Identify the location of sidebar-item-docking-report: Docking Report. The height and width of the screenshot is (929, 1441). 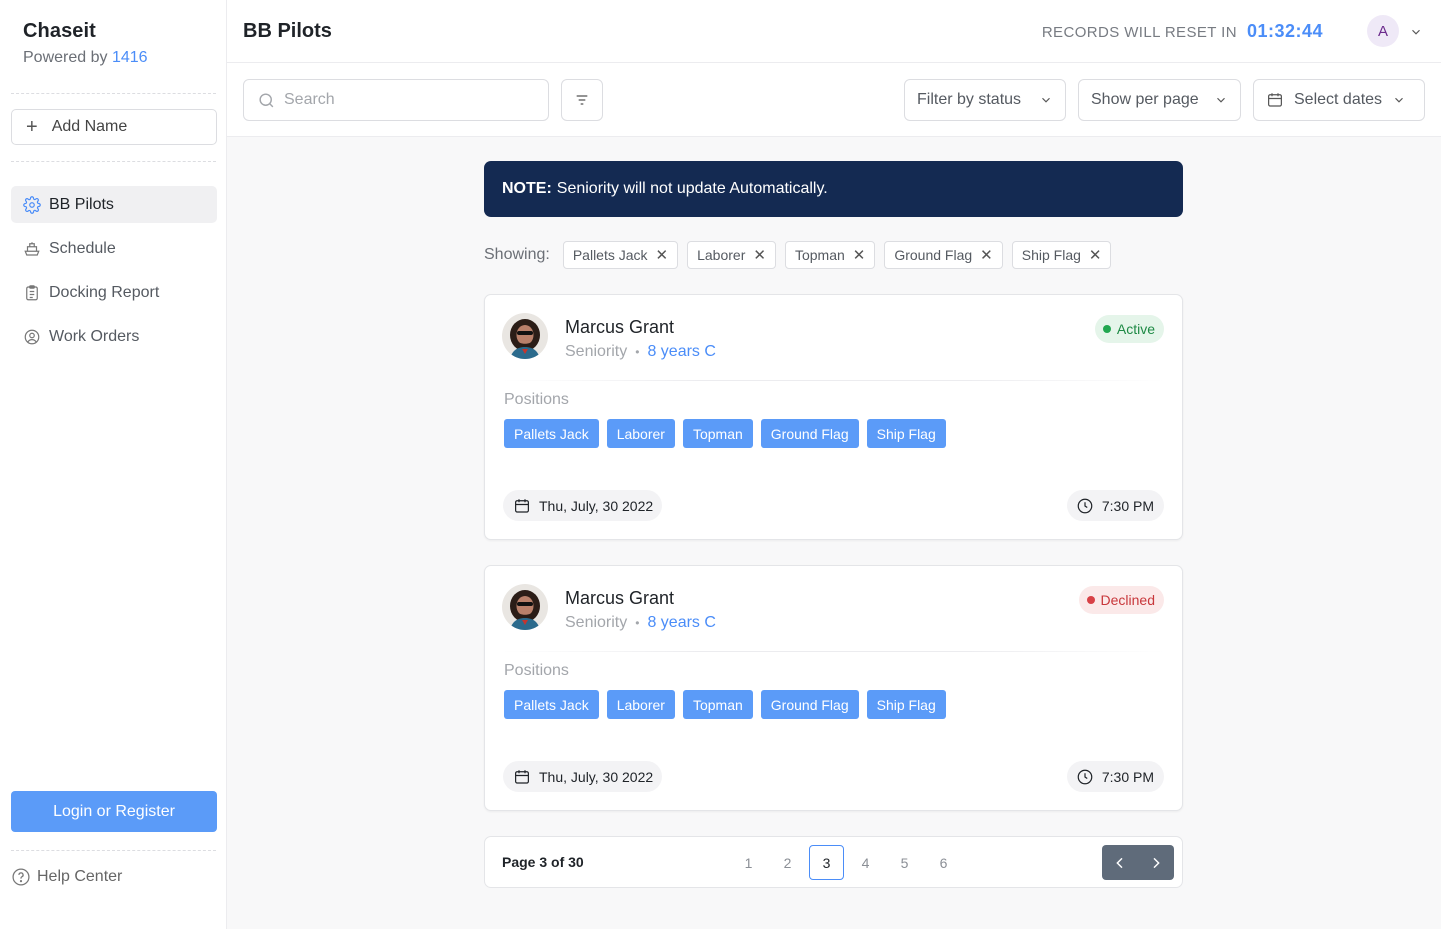
(114, 292).